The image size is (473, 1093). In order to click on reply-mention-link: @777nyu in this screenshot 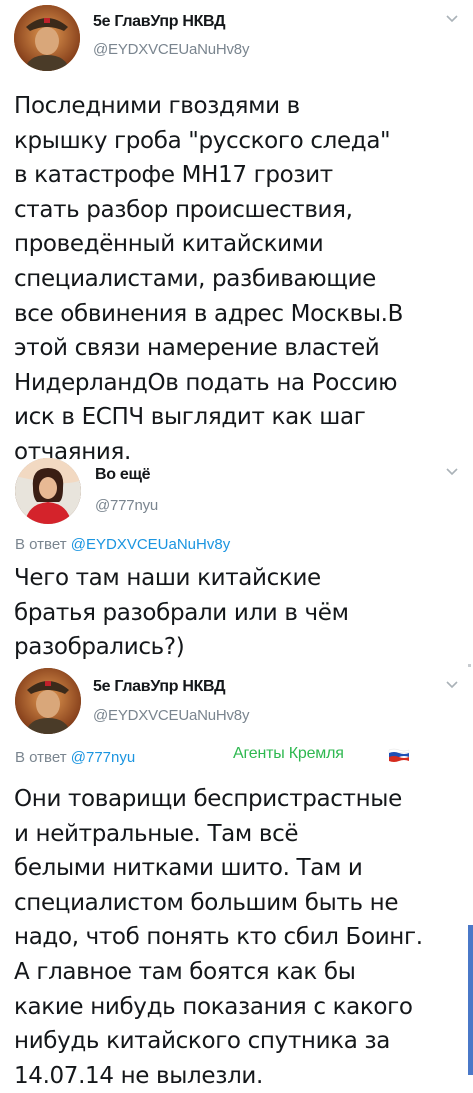, I will do `click(103, 757)`.